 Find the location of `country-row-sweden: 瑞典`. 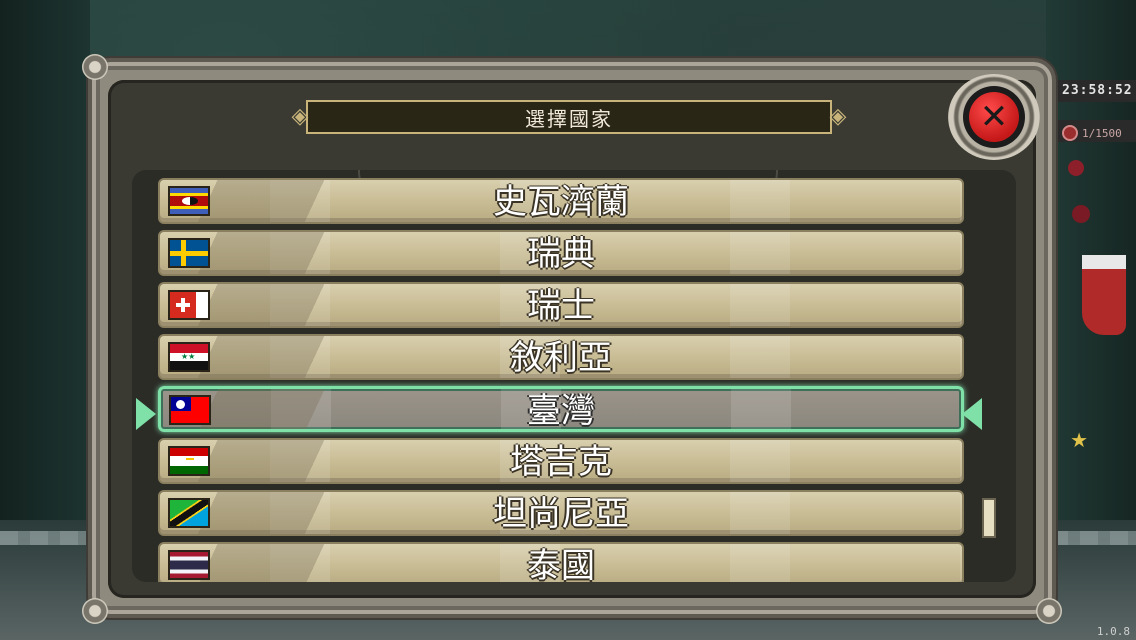

country-row-sweden: 瑞典 is located at coordinates (561, 253).